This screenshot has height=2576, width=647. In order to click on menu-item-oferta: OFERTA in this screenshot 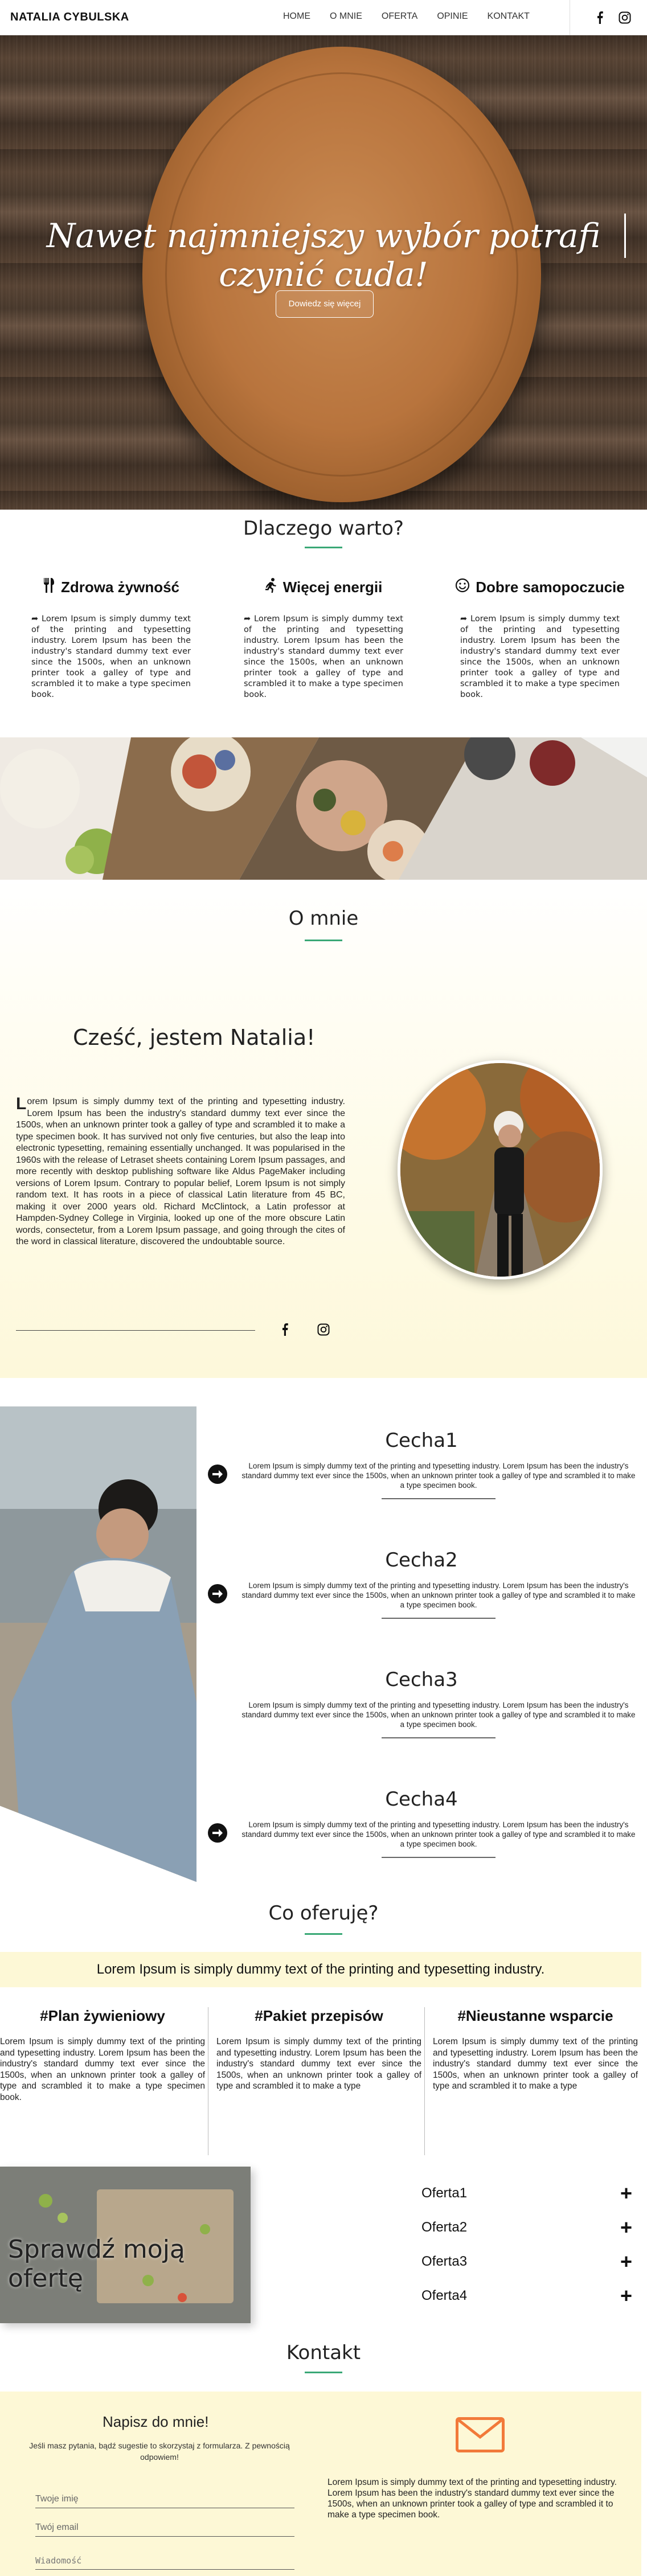, I will do `click(399, 16)`.